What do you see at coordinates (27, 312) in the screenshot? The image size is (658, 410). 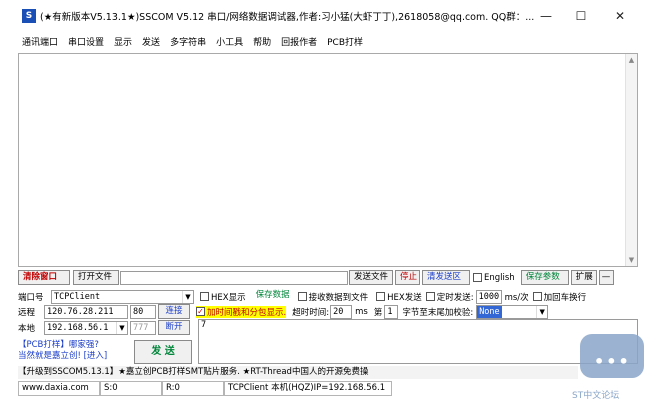 I see `remote-label: 远程` at bounding box center [27, 312].